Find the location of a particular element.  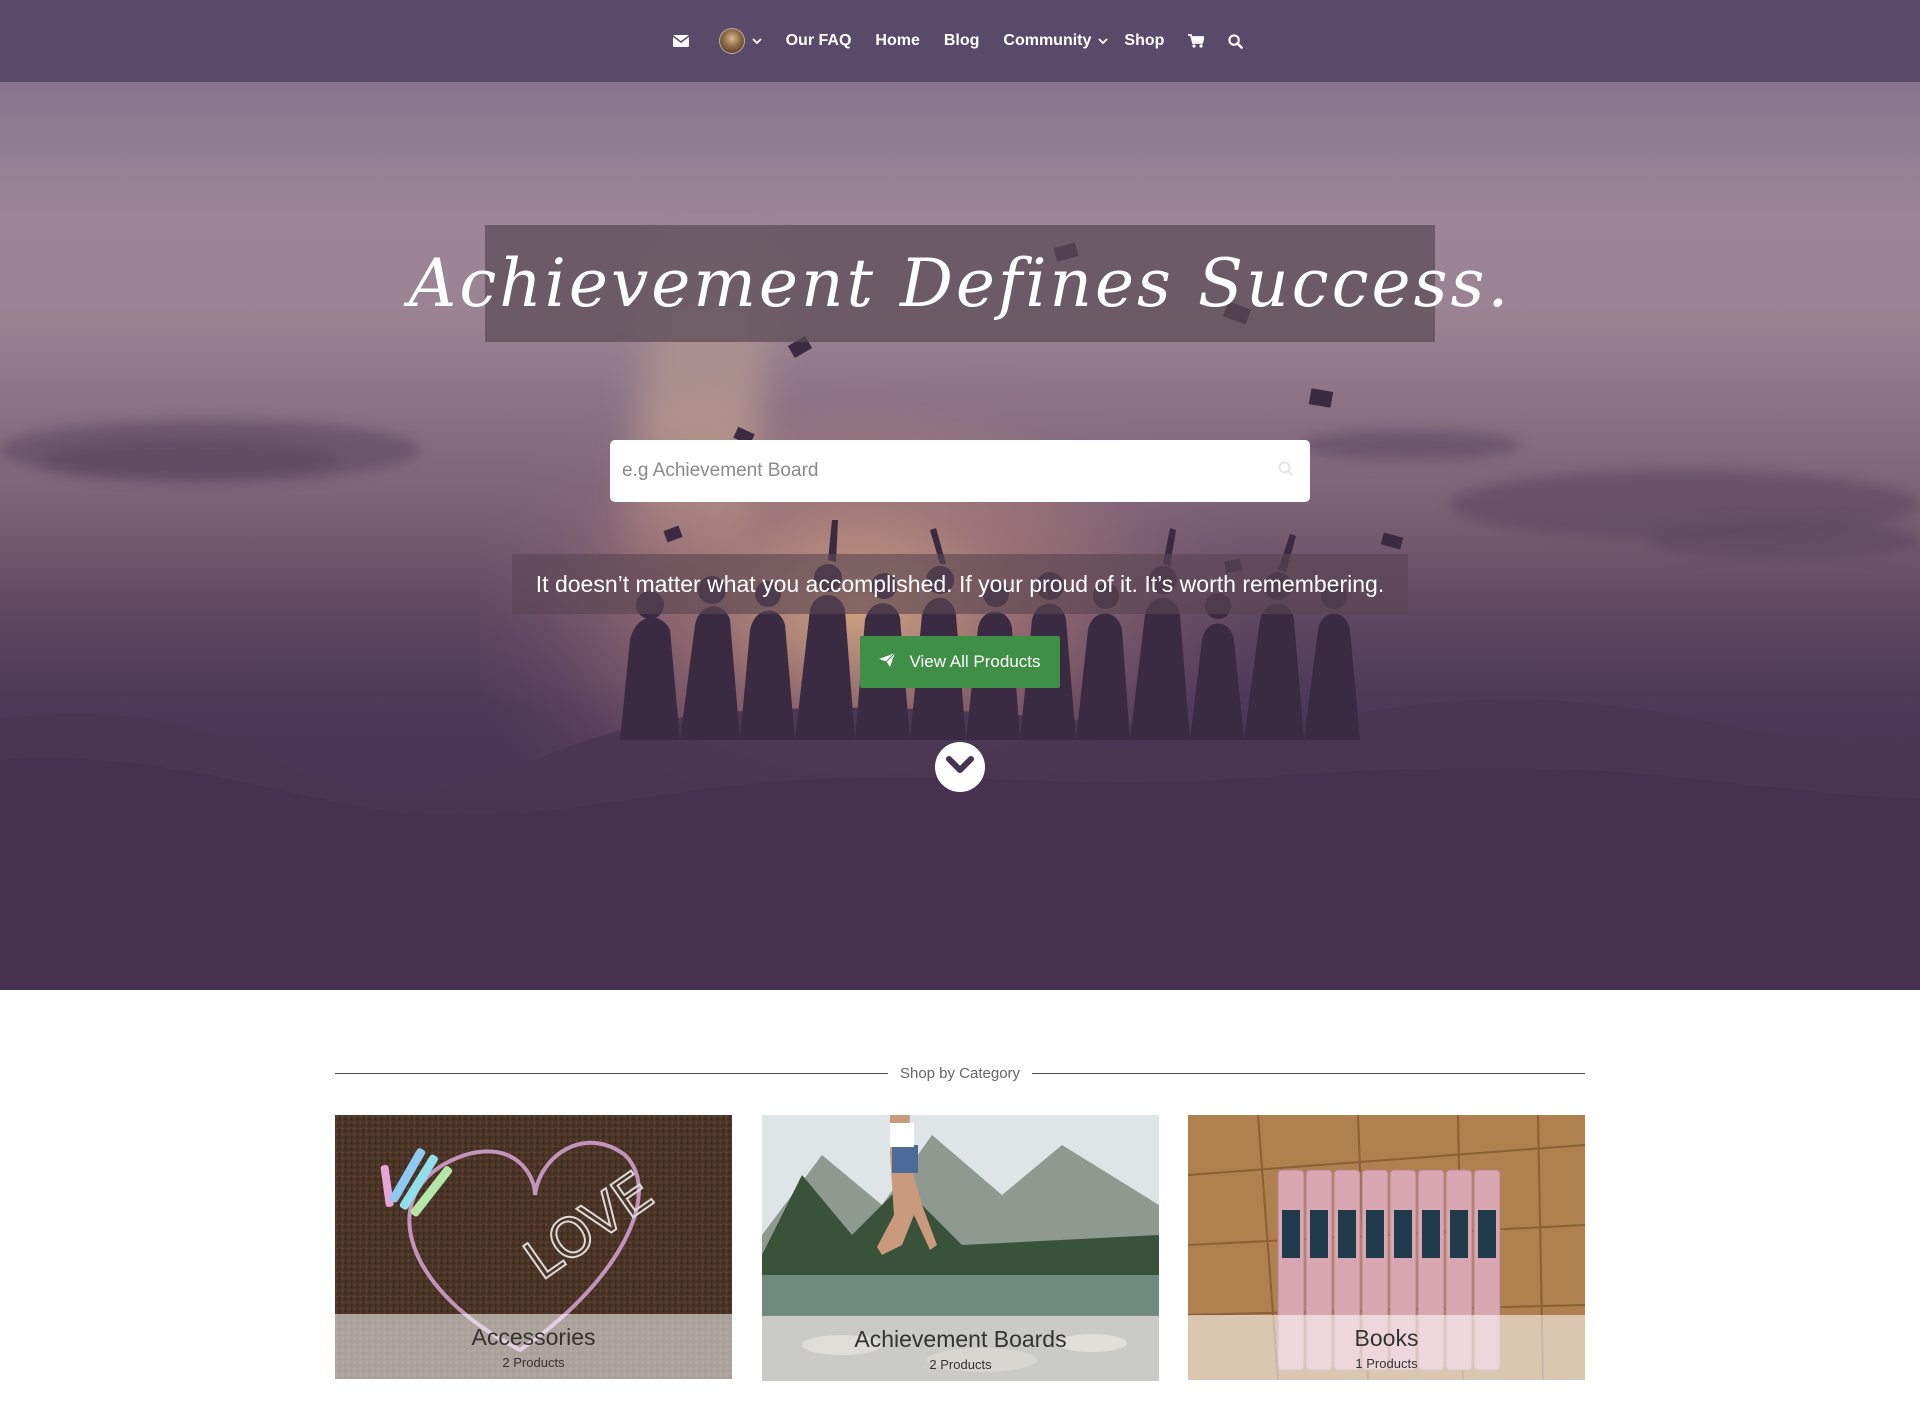

user-menu is located at coordinates (740, 41).